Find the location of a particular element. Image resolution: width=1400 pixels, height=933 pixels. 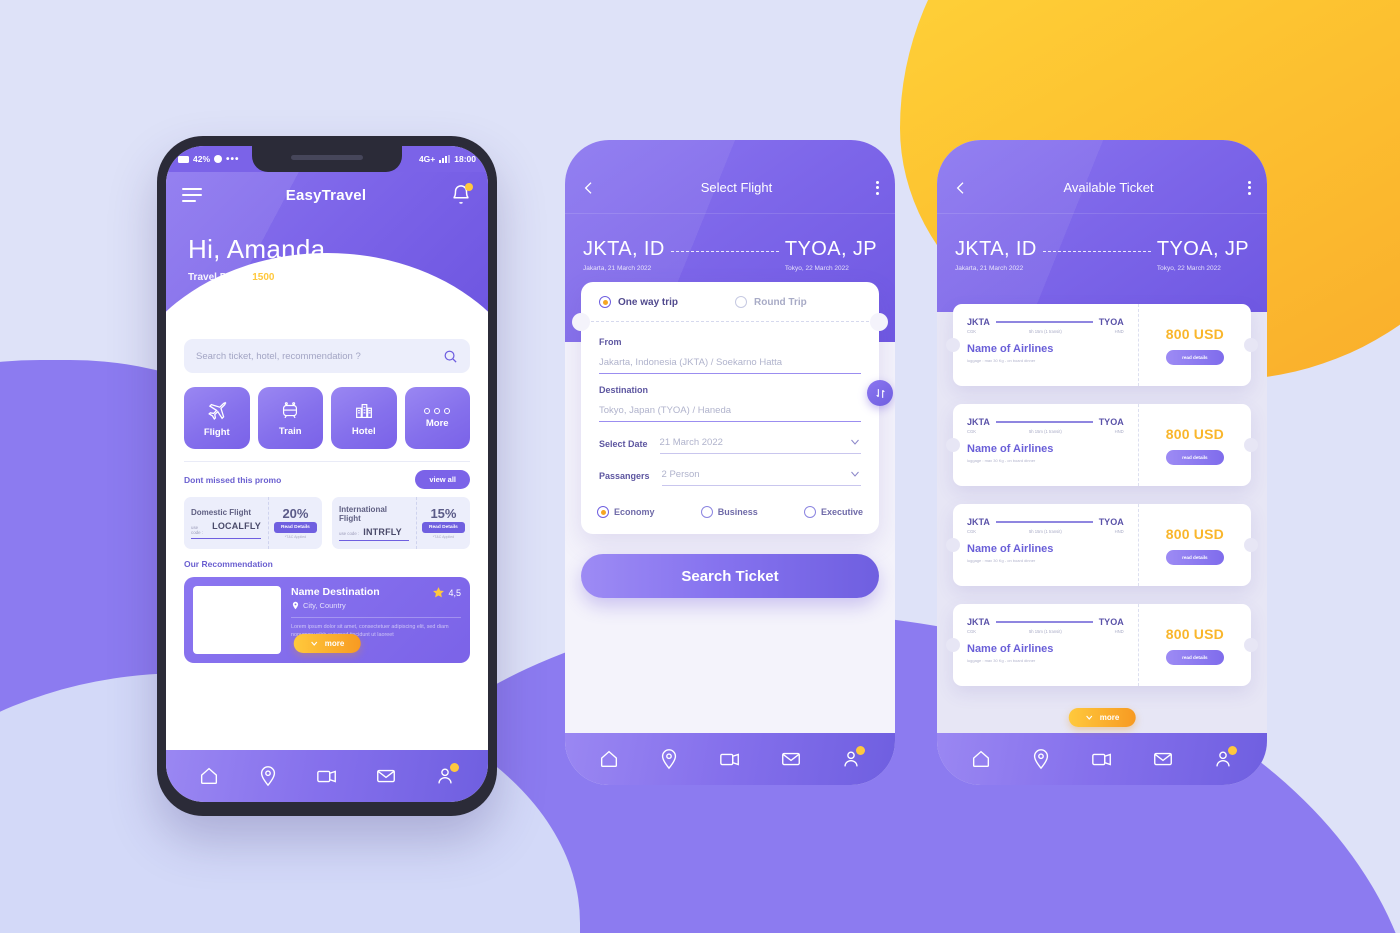

home-hero-header: EasyTravel Hi, Amanda Travel Points 1500 is located at coordinates (327, 254).